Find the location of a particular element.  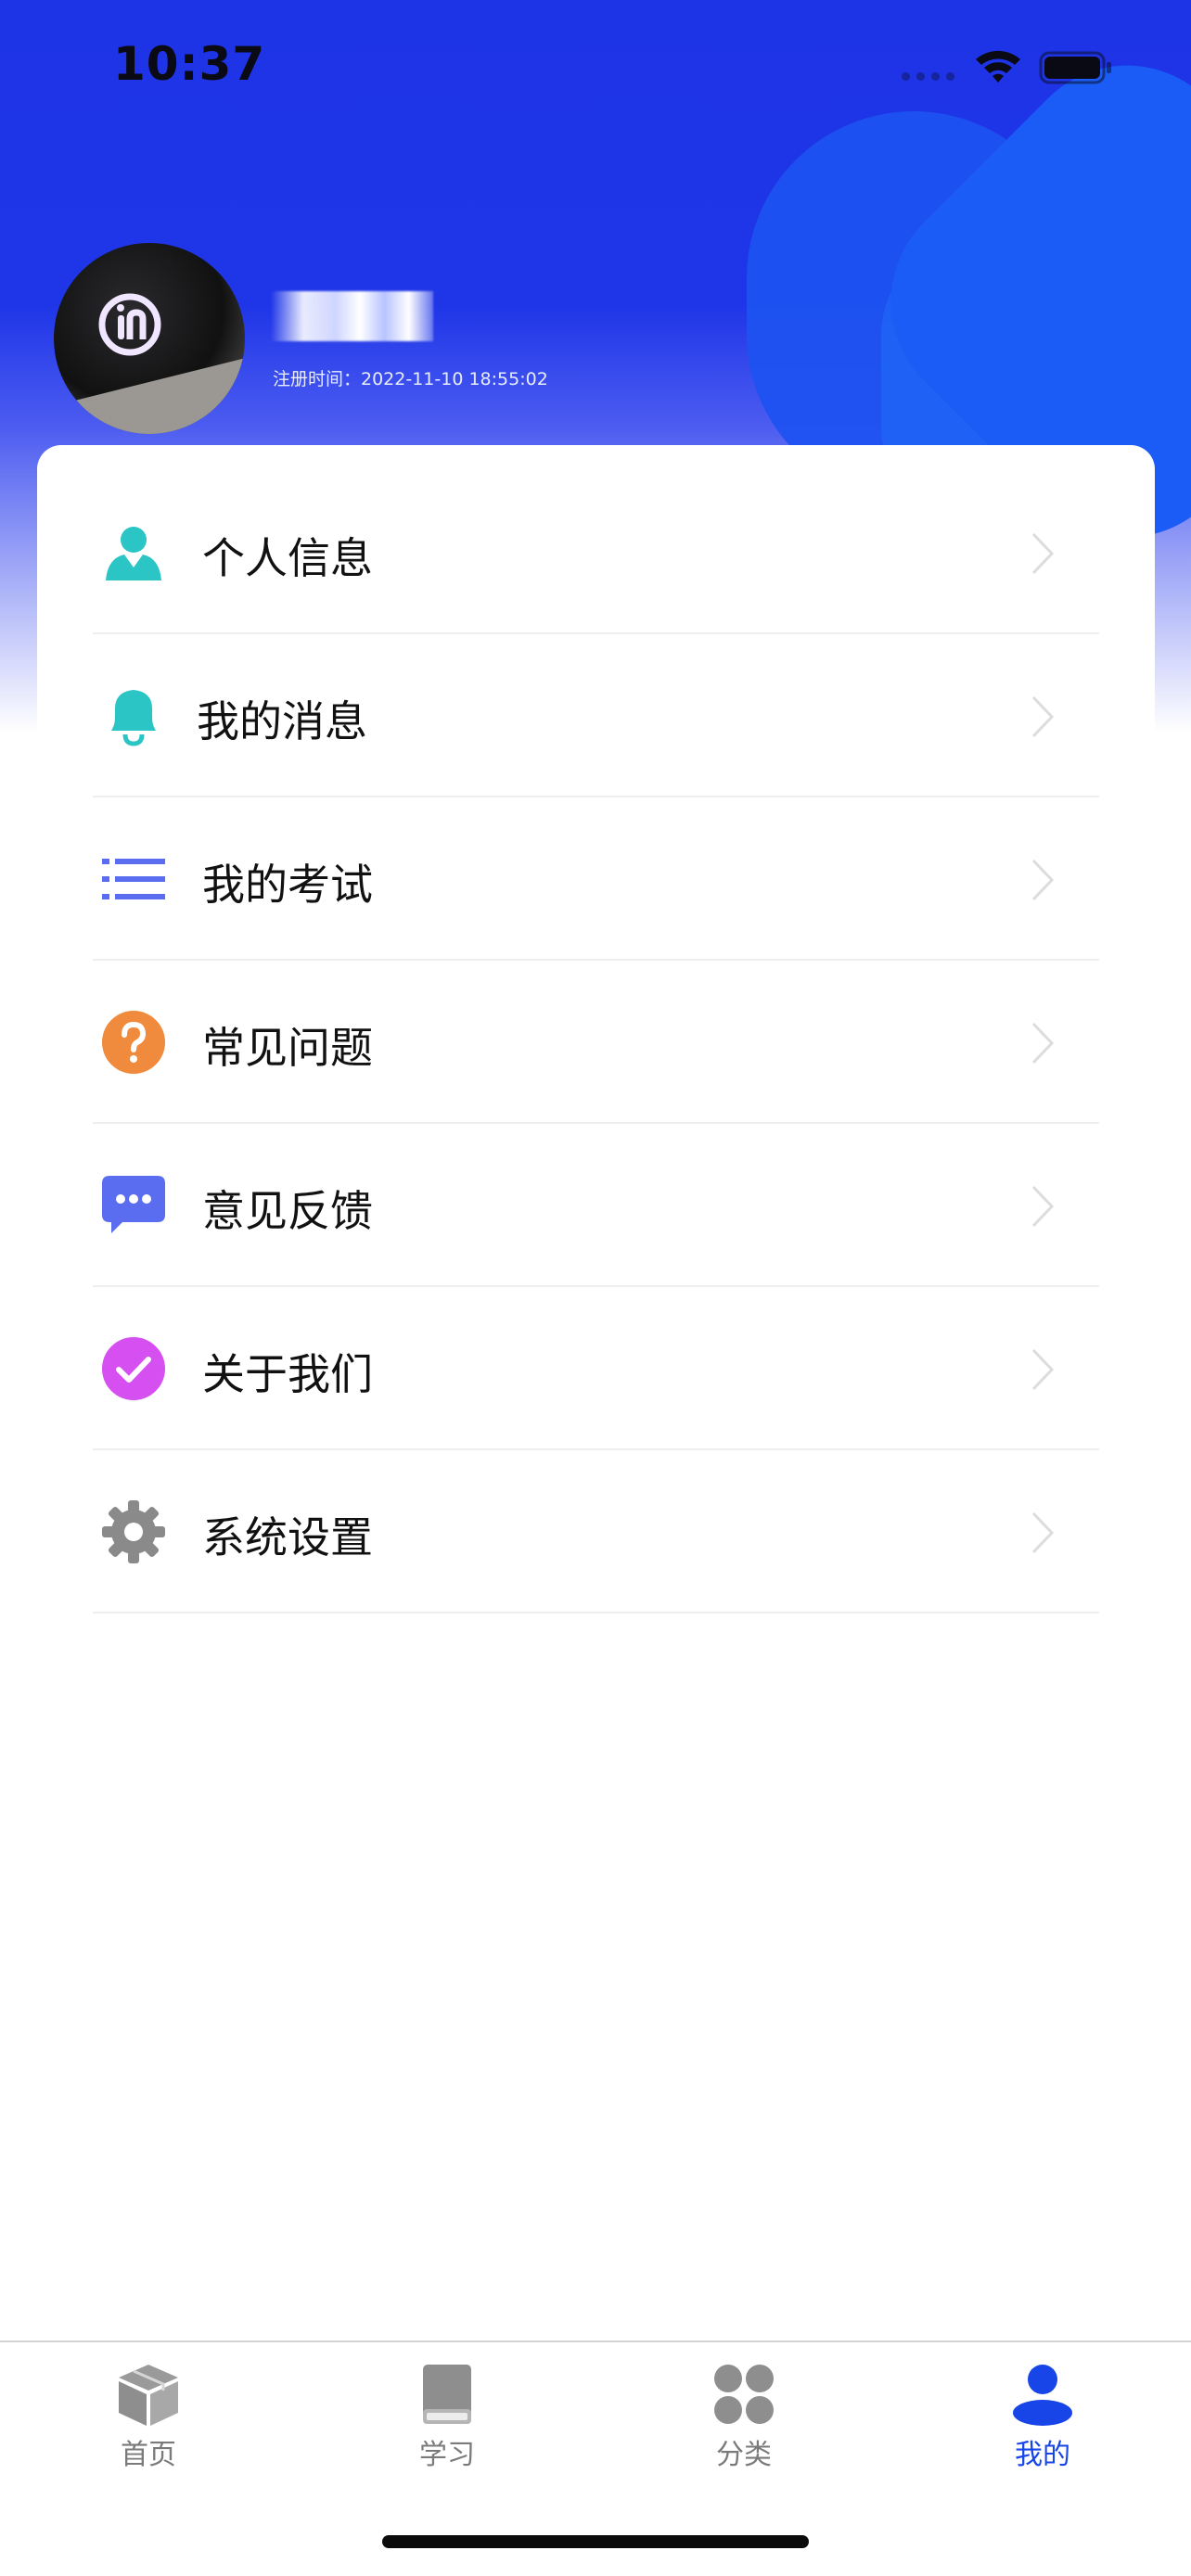

menu-item-label: 我的消息 is located at coordinates (282, 721).